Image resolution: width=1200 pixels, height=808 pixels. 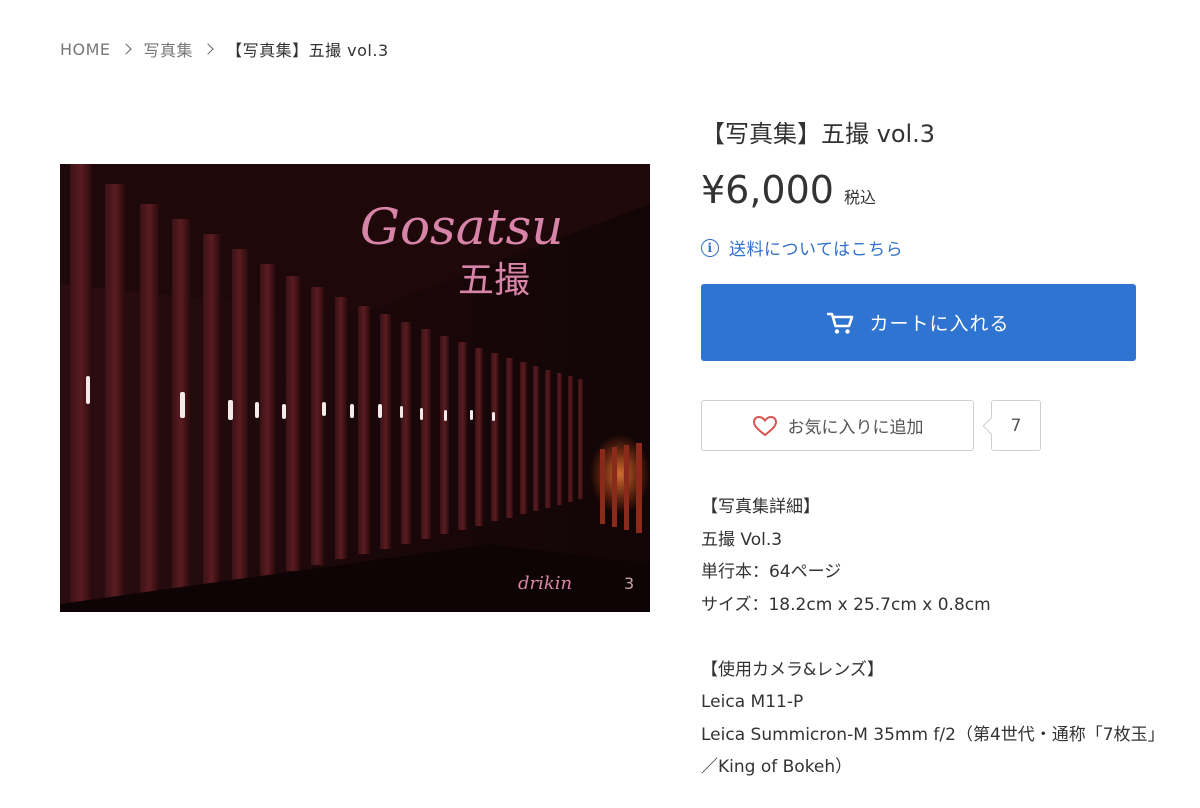 I want to click on favorite-count-value: 7, so click(x=1016, y=425).